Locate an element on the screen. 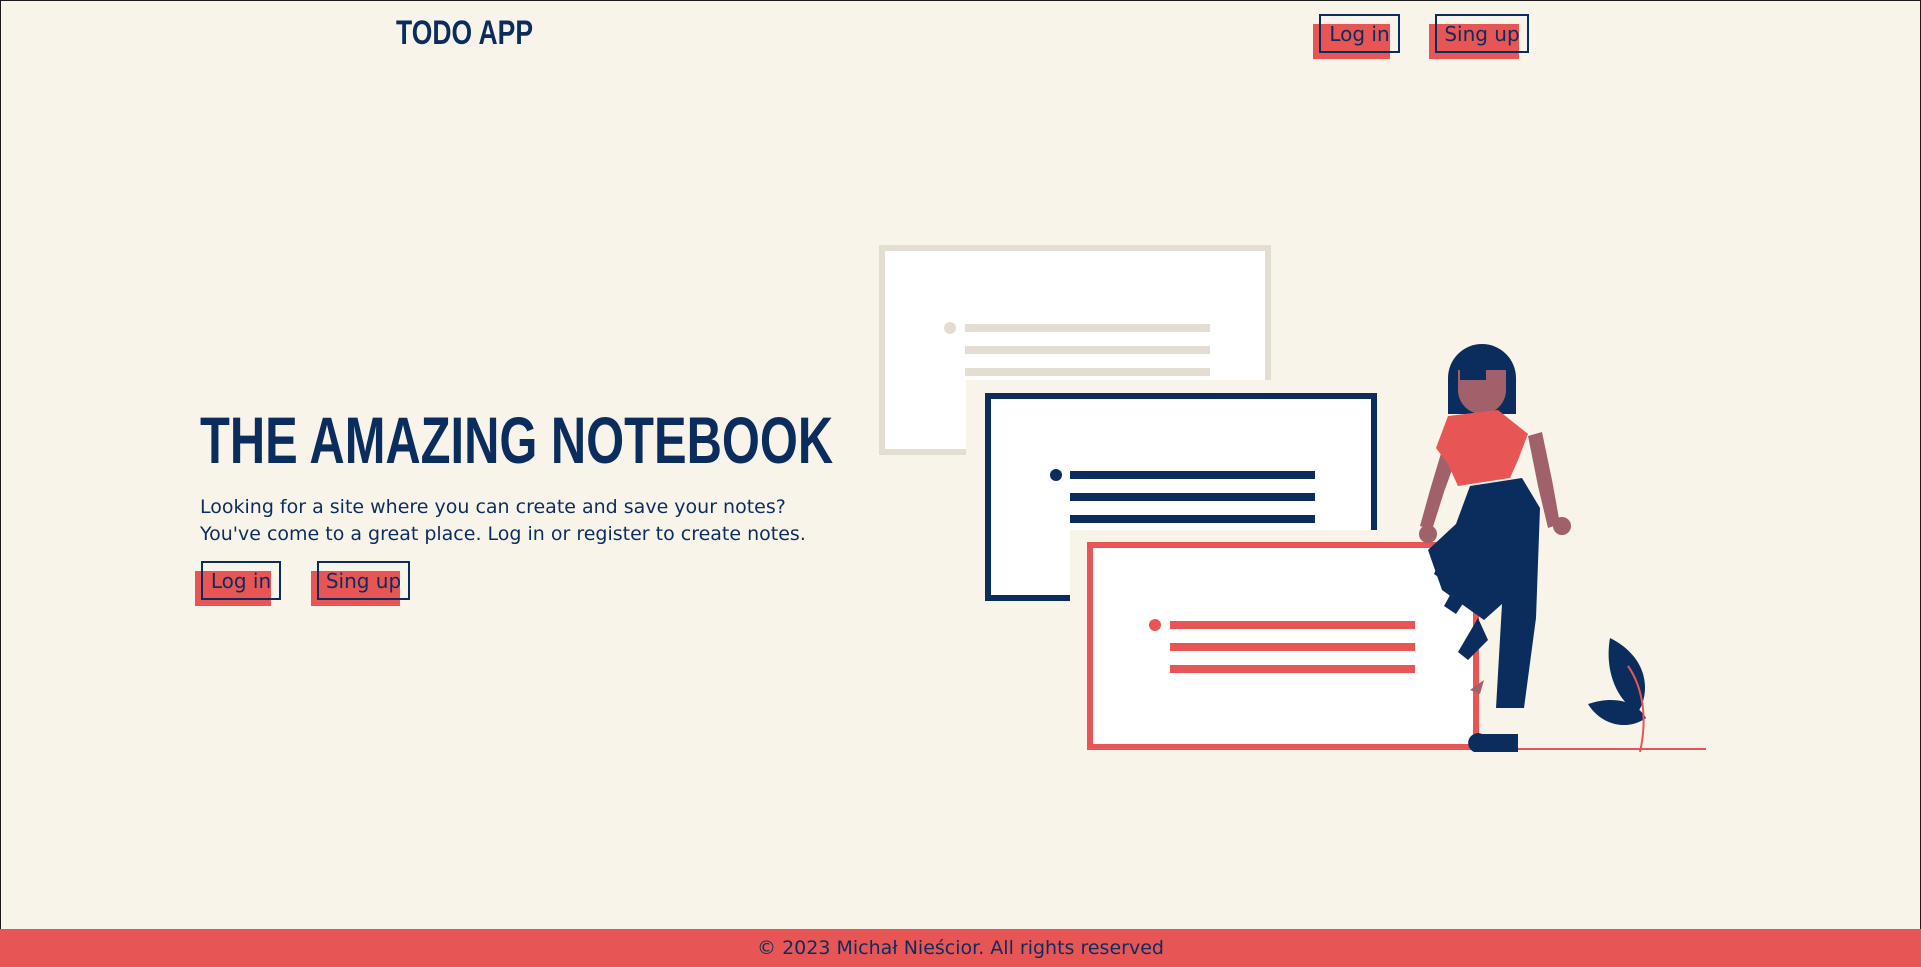 The width and height of the screenshot is (1921, 967). hero-login-button: Log in is located at coordinates (238, 583).